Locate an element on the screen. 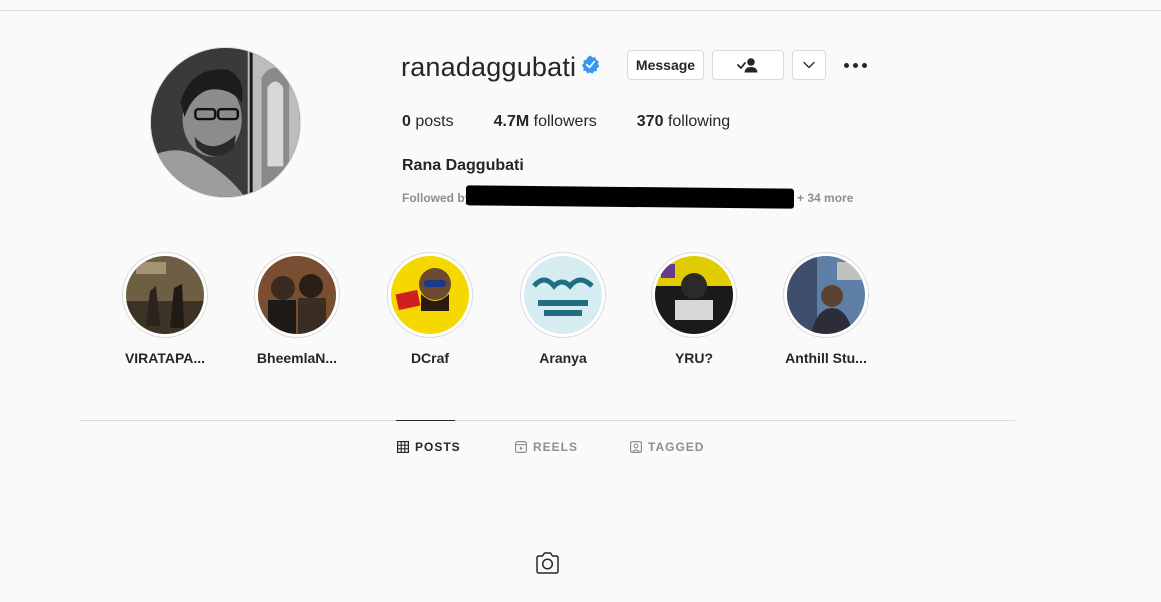 The width and height of the screenshot is (1161, 602). avatar-image is located at coordinates (225, 122).